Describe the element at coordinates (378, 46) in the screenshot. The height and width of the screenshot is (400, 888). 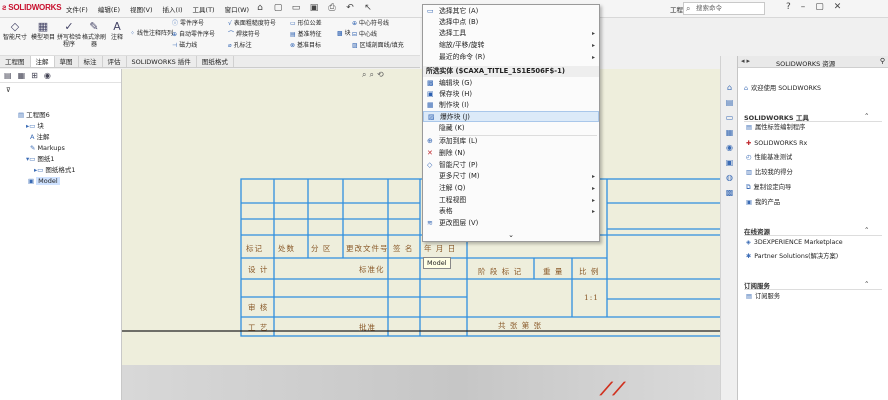
I see `area-hatch-button: ▨ 区域剖面线/填充` at that location.